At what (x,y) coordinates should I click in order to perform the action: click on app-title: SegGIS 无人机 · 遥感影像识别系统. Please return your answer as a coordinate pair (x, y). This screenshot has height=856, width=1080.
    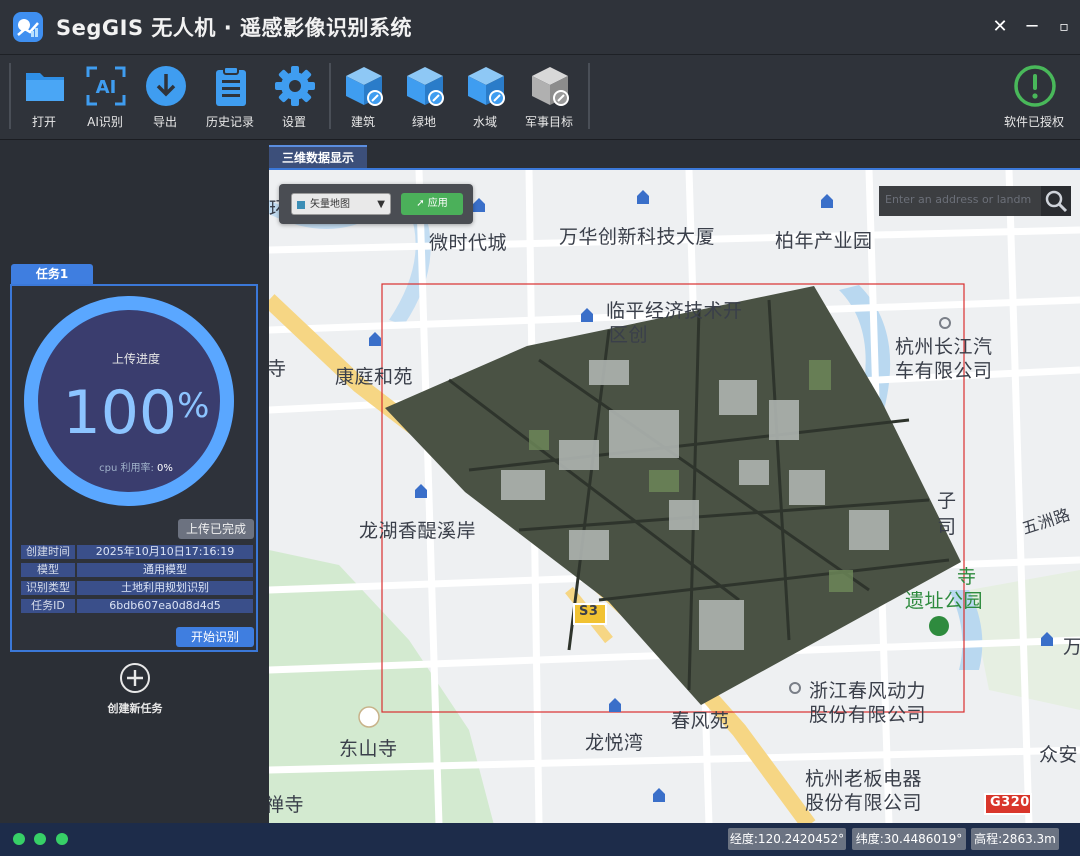
    Looking at the image, I should click on (234, 28).